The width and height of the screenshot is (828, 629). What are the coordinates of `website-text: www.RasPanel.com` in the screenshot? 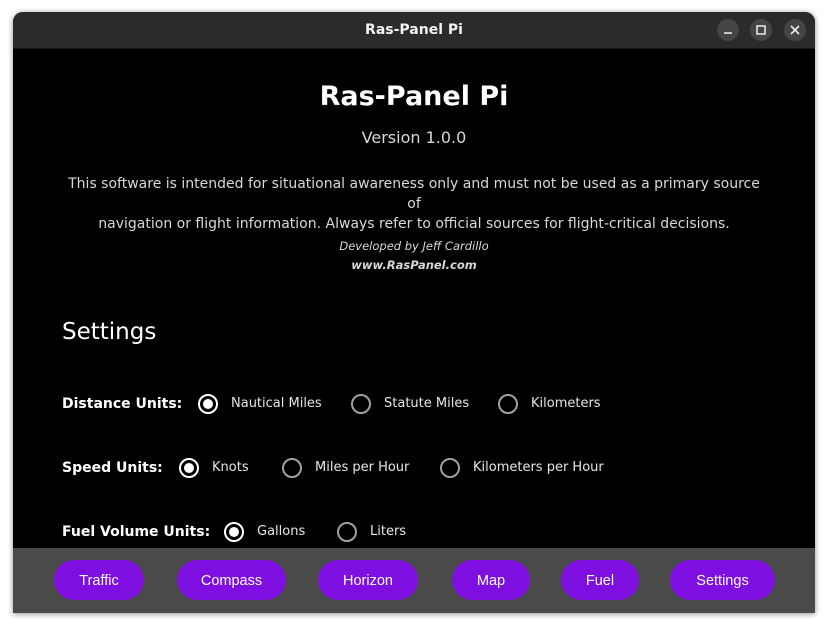 It's located at (414, 265).